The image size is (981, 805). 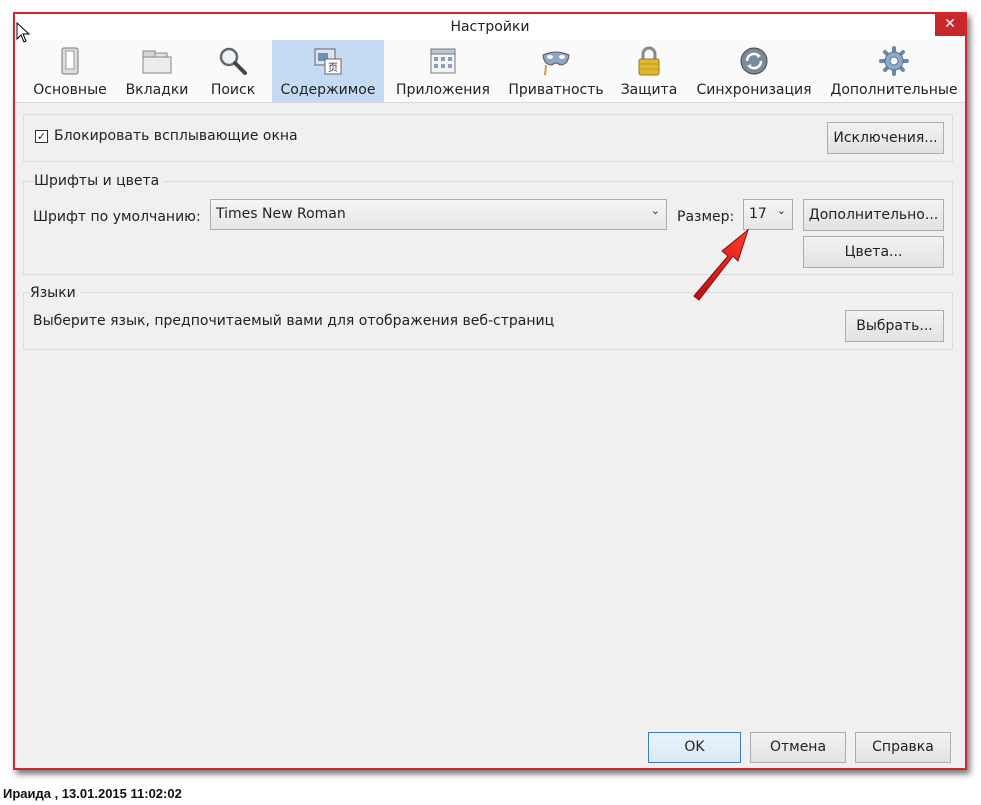 I want to click on general-switch-icon, so click(x=70, y=61).